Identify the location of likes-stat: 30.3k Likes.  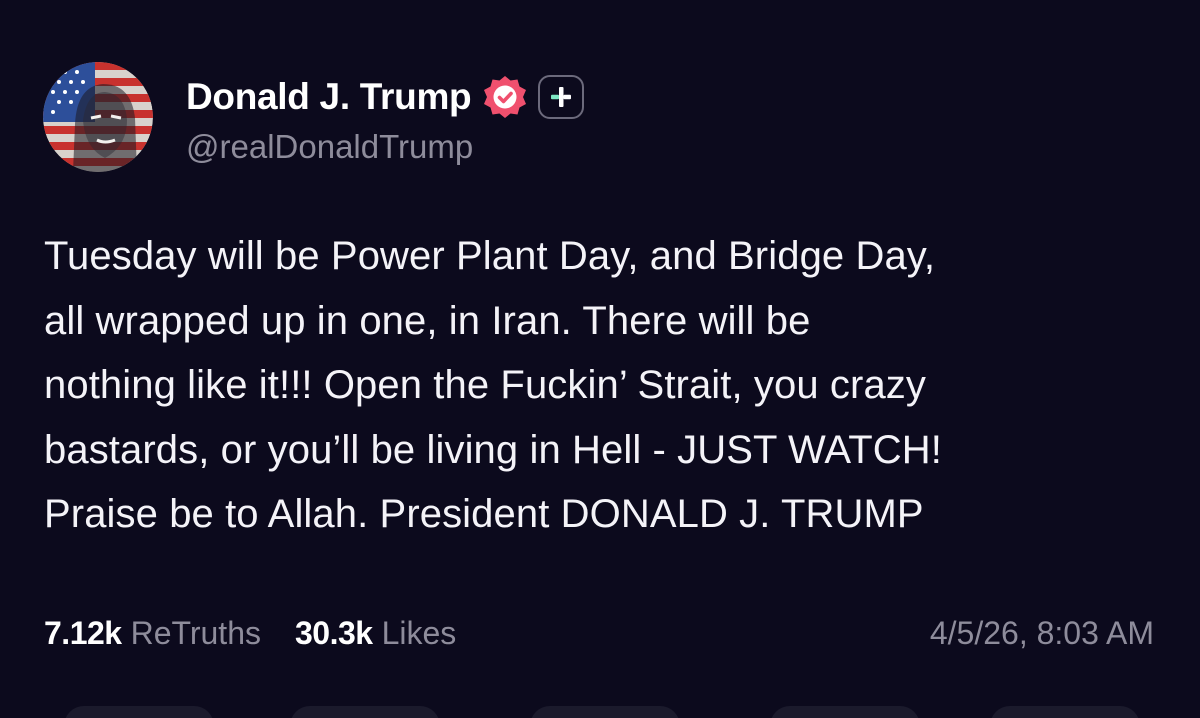
(375, 633).